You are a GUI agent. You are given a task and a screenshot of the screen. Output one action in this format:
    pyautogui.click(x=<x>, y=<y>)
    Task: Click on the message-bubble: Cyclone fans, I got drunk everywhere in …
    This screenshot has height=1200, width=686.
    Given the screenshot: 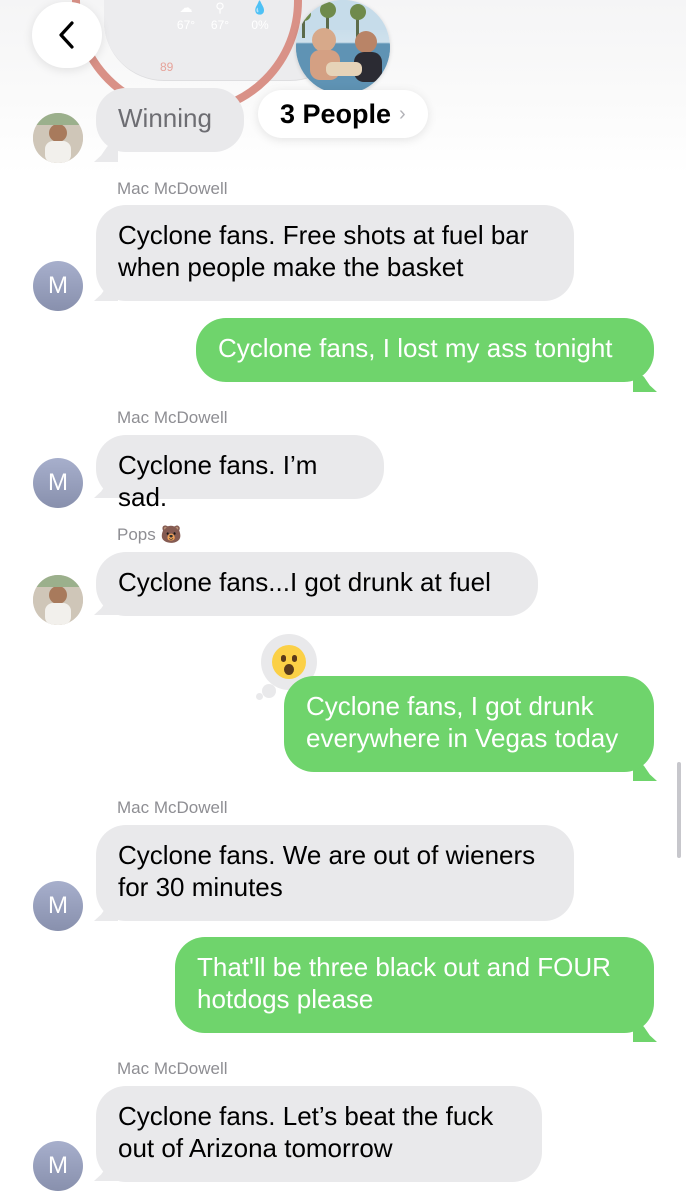 What is the action you would take?
    pyautogui.click(x=469, y=724)
    